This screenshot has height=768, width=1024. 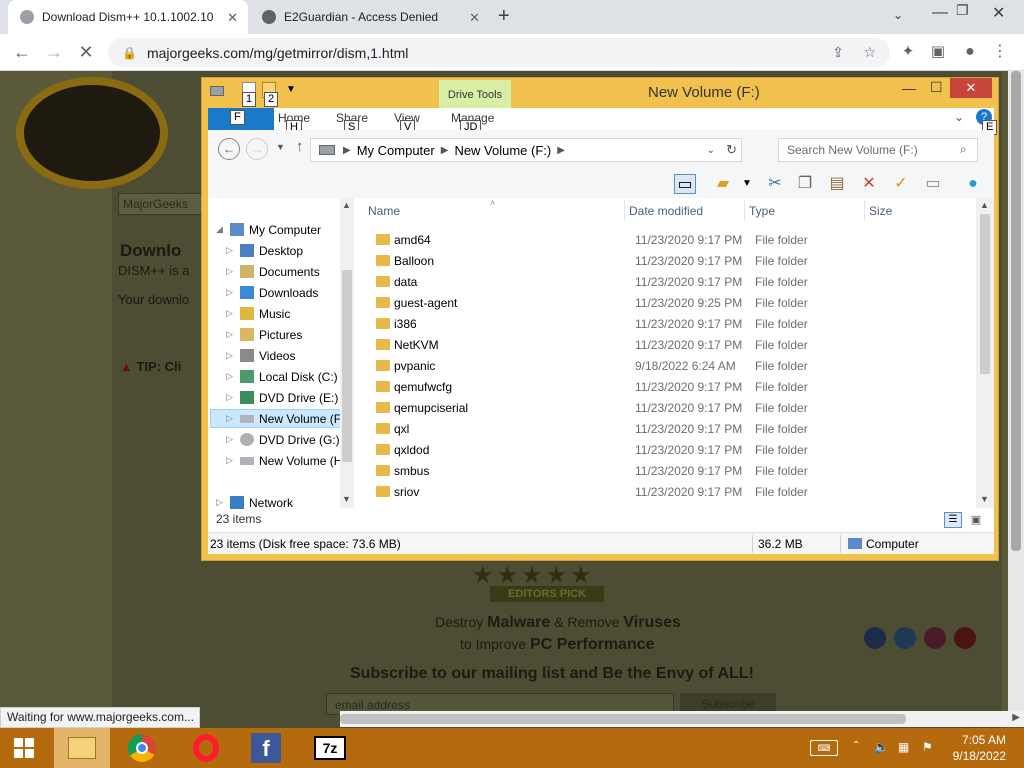 What do you see at coordinates (282, 376) in the screenshot?
I see `nav-item-local-disk: ▷ Local Disk (C:)` at bounding box center [282, 376].